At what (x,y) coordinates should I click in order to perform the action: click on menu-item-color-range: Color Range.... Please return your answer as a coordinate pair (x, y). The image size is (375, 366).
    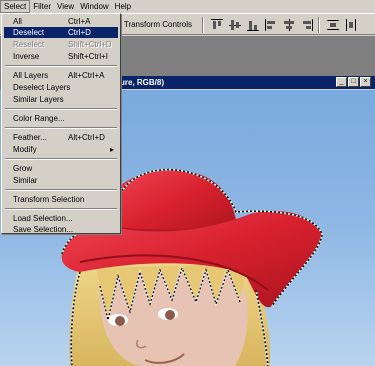
    Looking at the image, I should click on (61, 118).